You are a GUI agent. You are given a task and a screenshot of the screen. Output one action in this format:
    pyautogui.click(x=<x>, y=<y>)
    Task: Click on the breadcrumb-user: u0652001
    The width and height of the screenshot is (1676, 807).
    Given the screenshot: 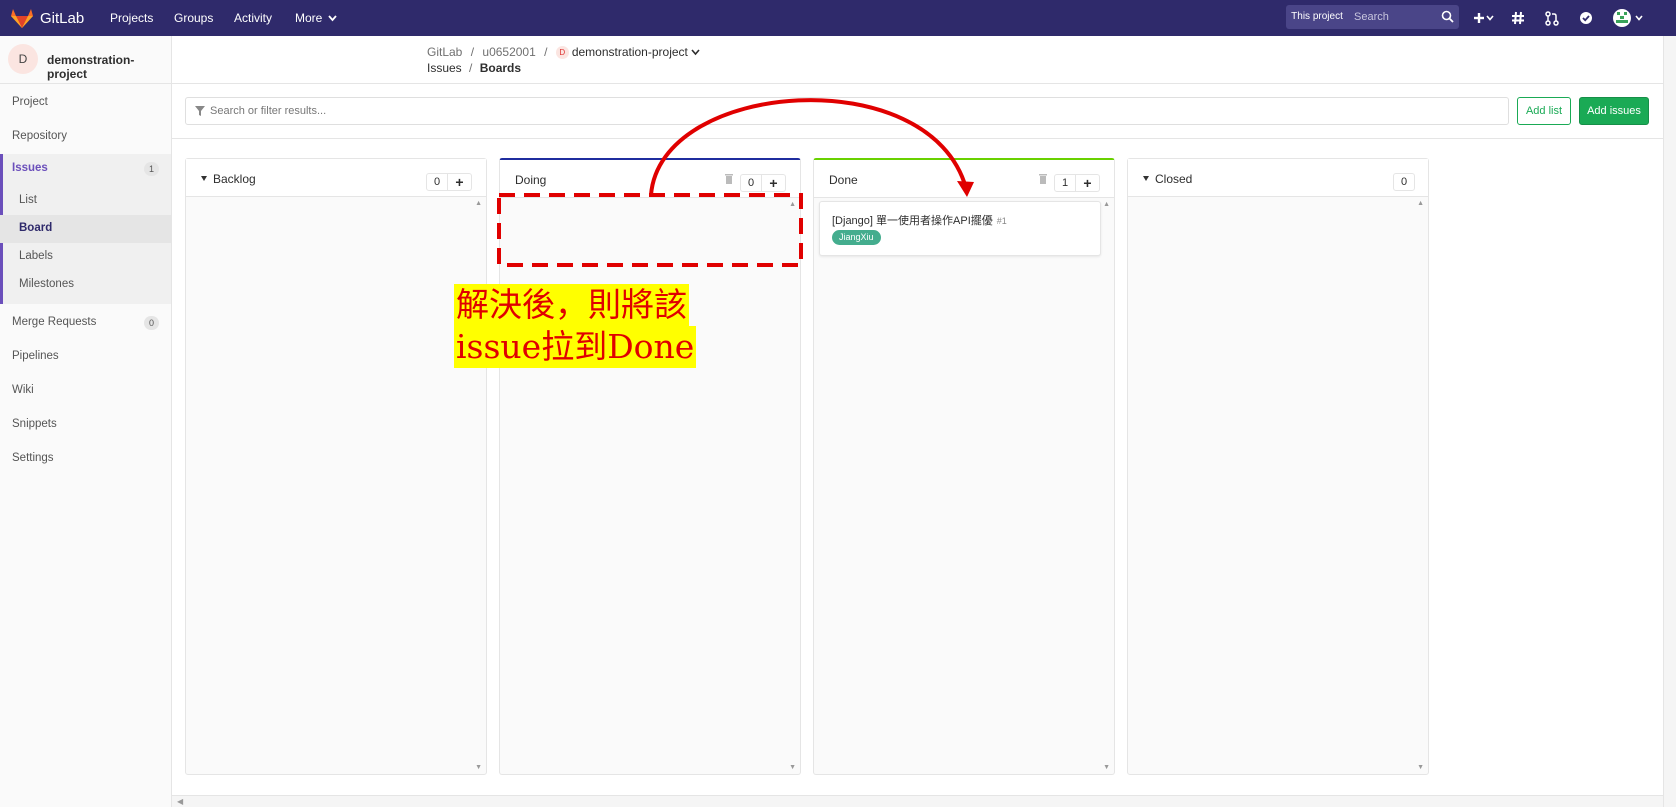 What is the action you would take?
    pyautogui.click(x=508, y=52)
    